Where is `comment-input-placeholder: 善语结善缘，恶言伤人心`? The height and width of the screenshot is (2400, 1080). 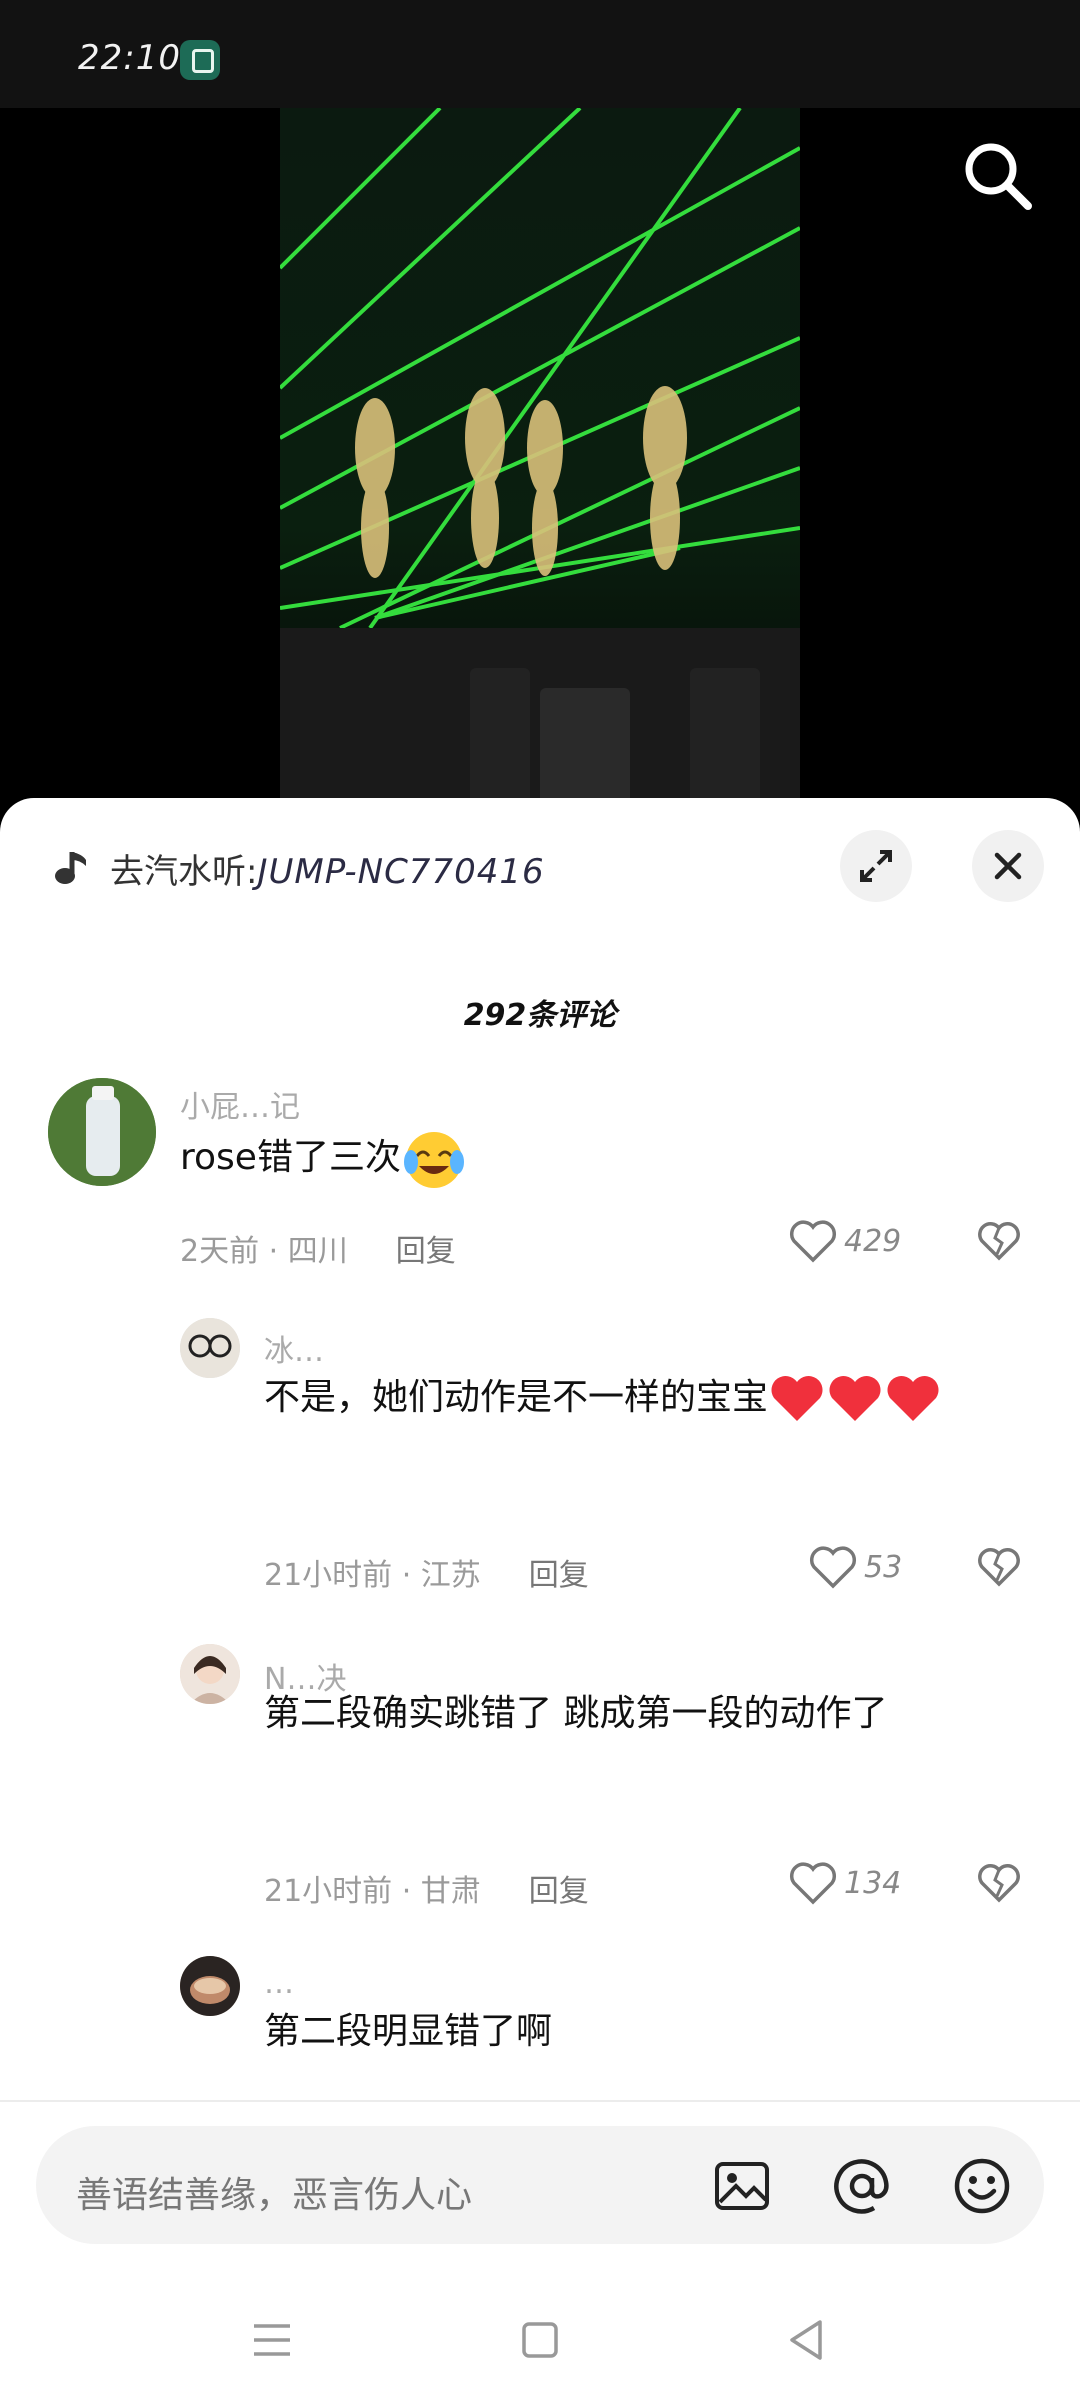
comment-input-placeholder: 善语结善缘，恶言伤人心 is located at coordinates (274, 2195).